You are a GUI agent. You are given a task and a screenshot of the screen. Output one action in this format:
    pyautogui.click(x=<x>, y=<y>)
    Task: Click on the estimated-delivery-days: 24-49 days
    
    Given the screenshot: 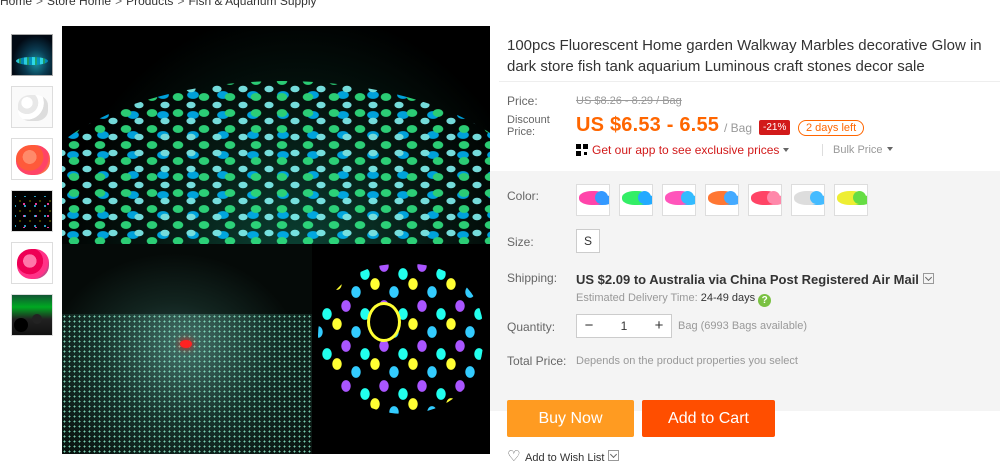 What is the action you would take?
    pyautogui.click(x=728, y=298)
    